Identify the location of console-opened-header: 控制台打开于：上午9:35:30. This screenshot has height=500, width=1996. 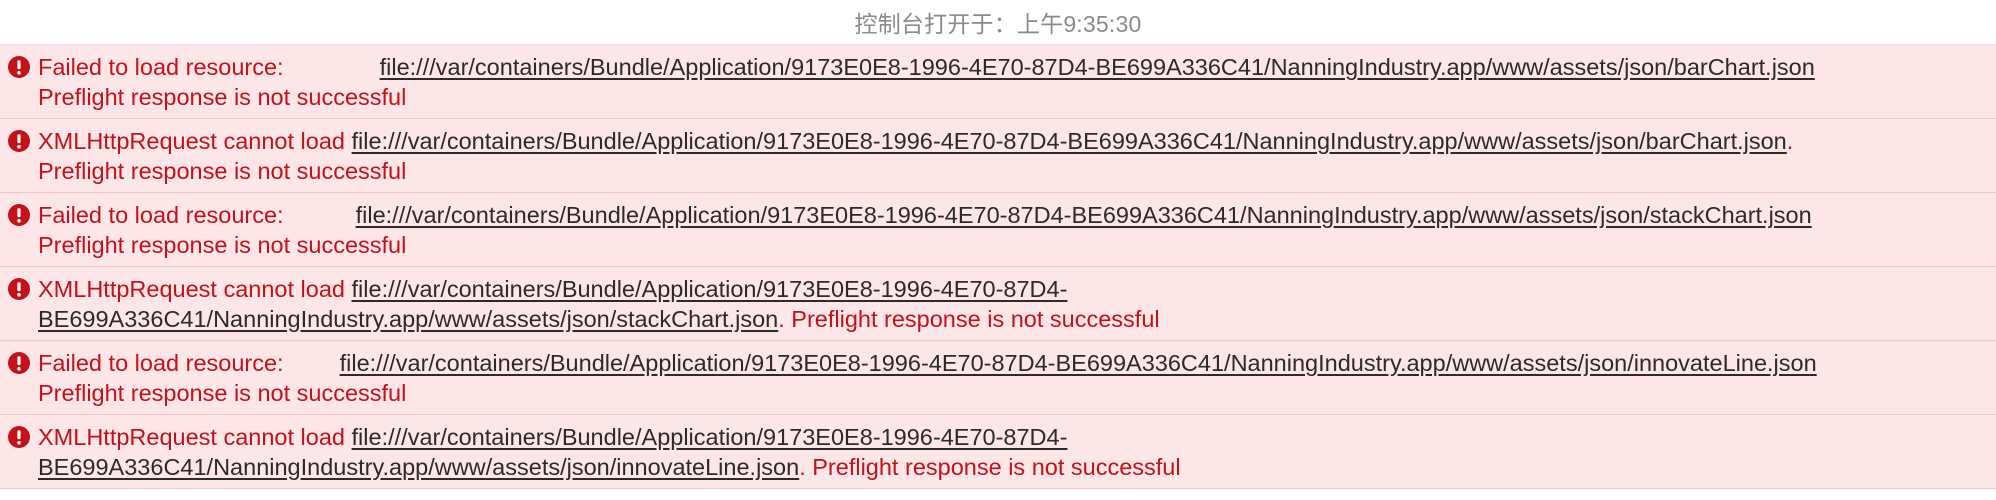
(998, 22).